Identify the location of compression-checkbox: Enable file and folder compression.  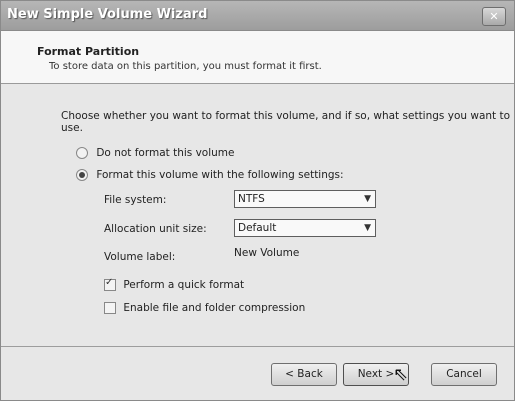
(204, 308).